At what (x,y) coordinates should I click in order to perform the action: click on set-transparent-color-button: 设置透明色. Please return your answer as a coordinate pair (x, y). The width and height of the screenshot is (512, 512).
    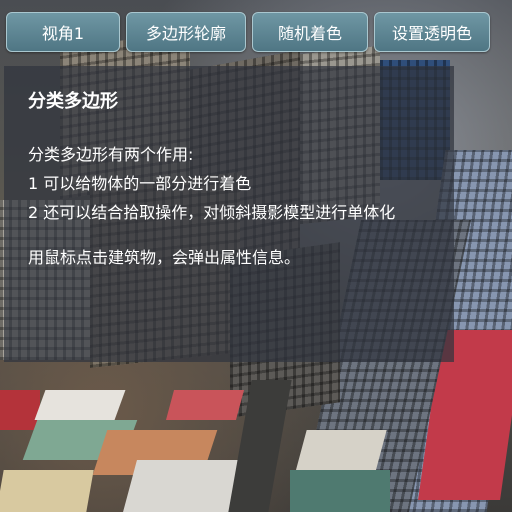
    Looking at the image, I should click on (432, 32).